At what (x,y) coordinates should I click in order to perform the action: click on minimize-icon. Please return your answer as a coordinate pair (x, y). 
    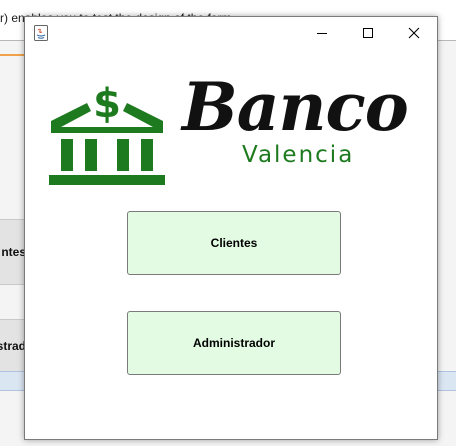
    Looking at the image, I should click on (322, 33).